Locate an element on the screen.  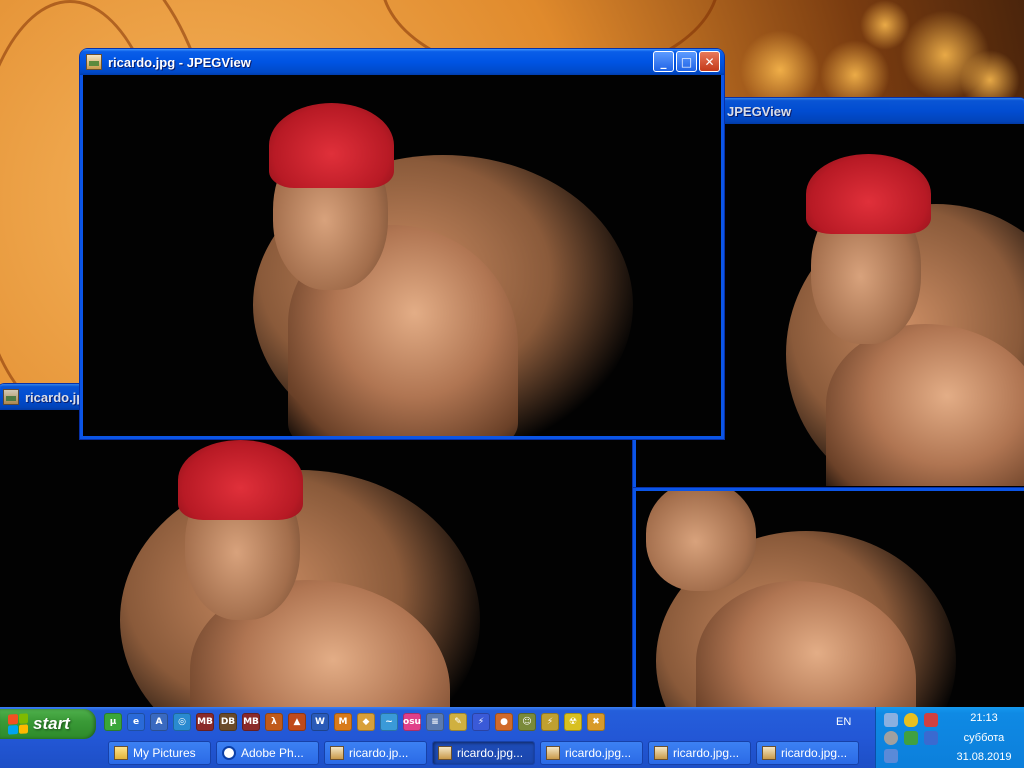
utorrent-icon: μ is located at coordinates (113, 722).